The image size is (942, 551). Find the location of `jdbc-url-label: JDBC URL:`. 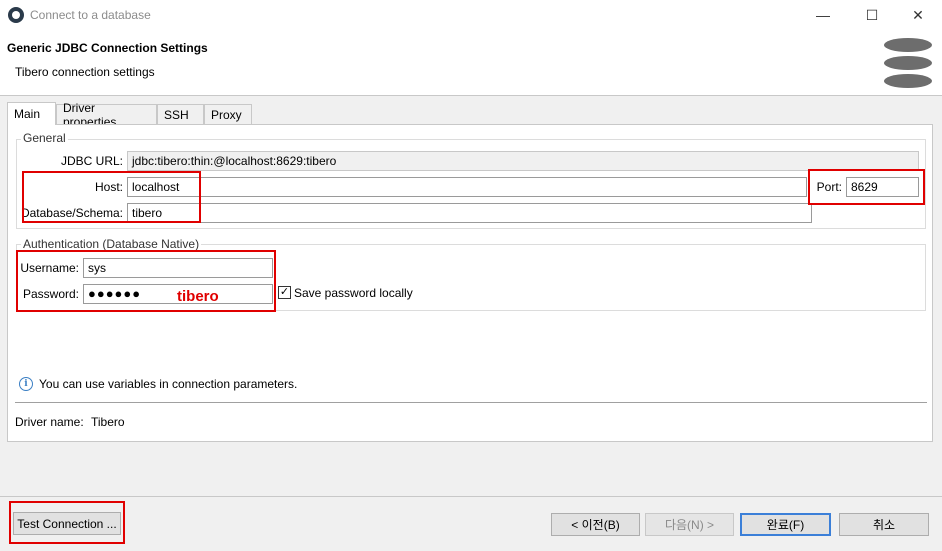

jdbc-url-label: JDBC URL: is located at coordinates (91, 161).